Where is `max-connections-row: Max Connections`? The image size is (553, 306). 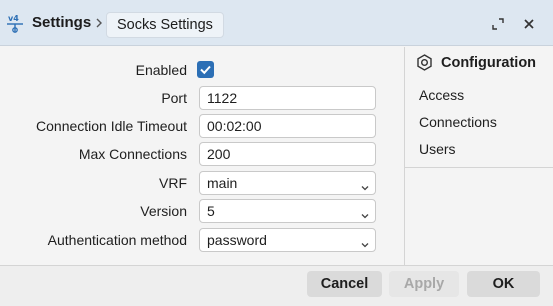
max-connections-row: Max Connections is located at coordinates (202, 154).